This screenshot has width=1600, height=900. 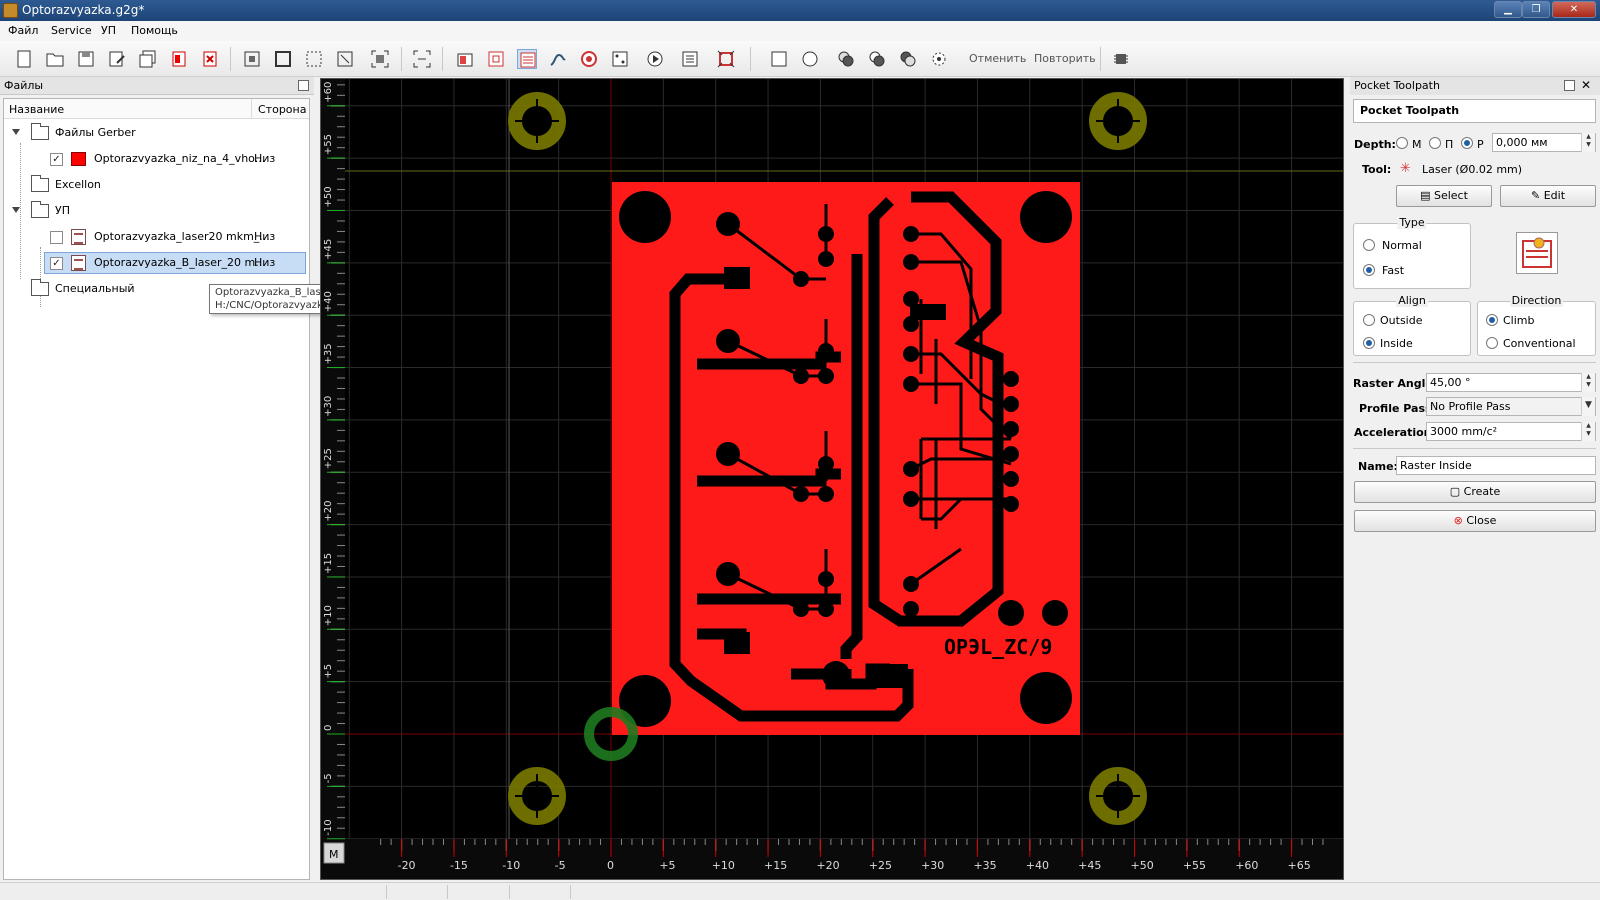 I want to click on menu-nc: УП, so click(x=108, y=30).